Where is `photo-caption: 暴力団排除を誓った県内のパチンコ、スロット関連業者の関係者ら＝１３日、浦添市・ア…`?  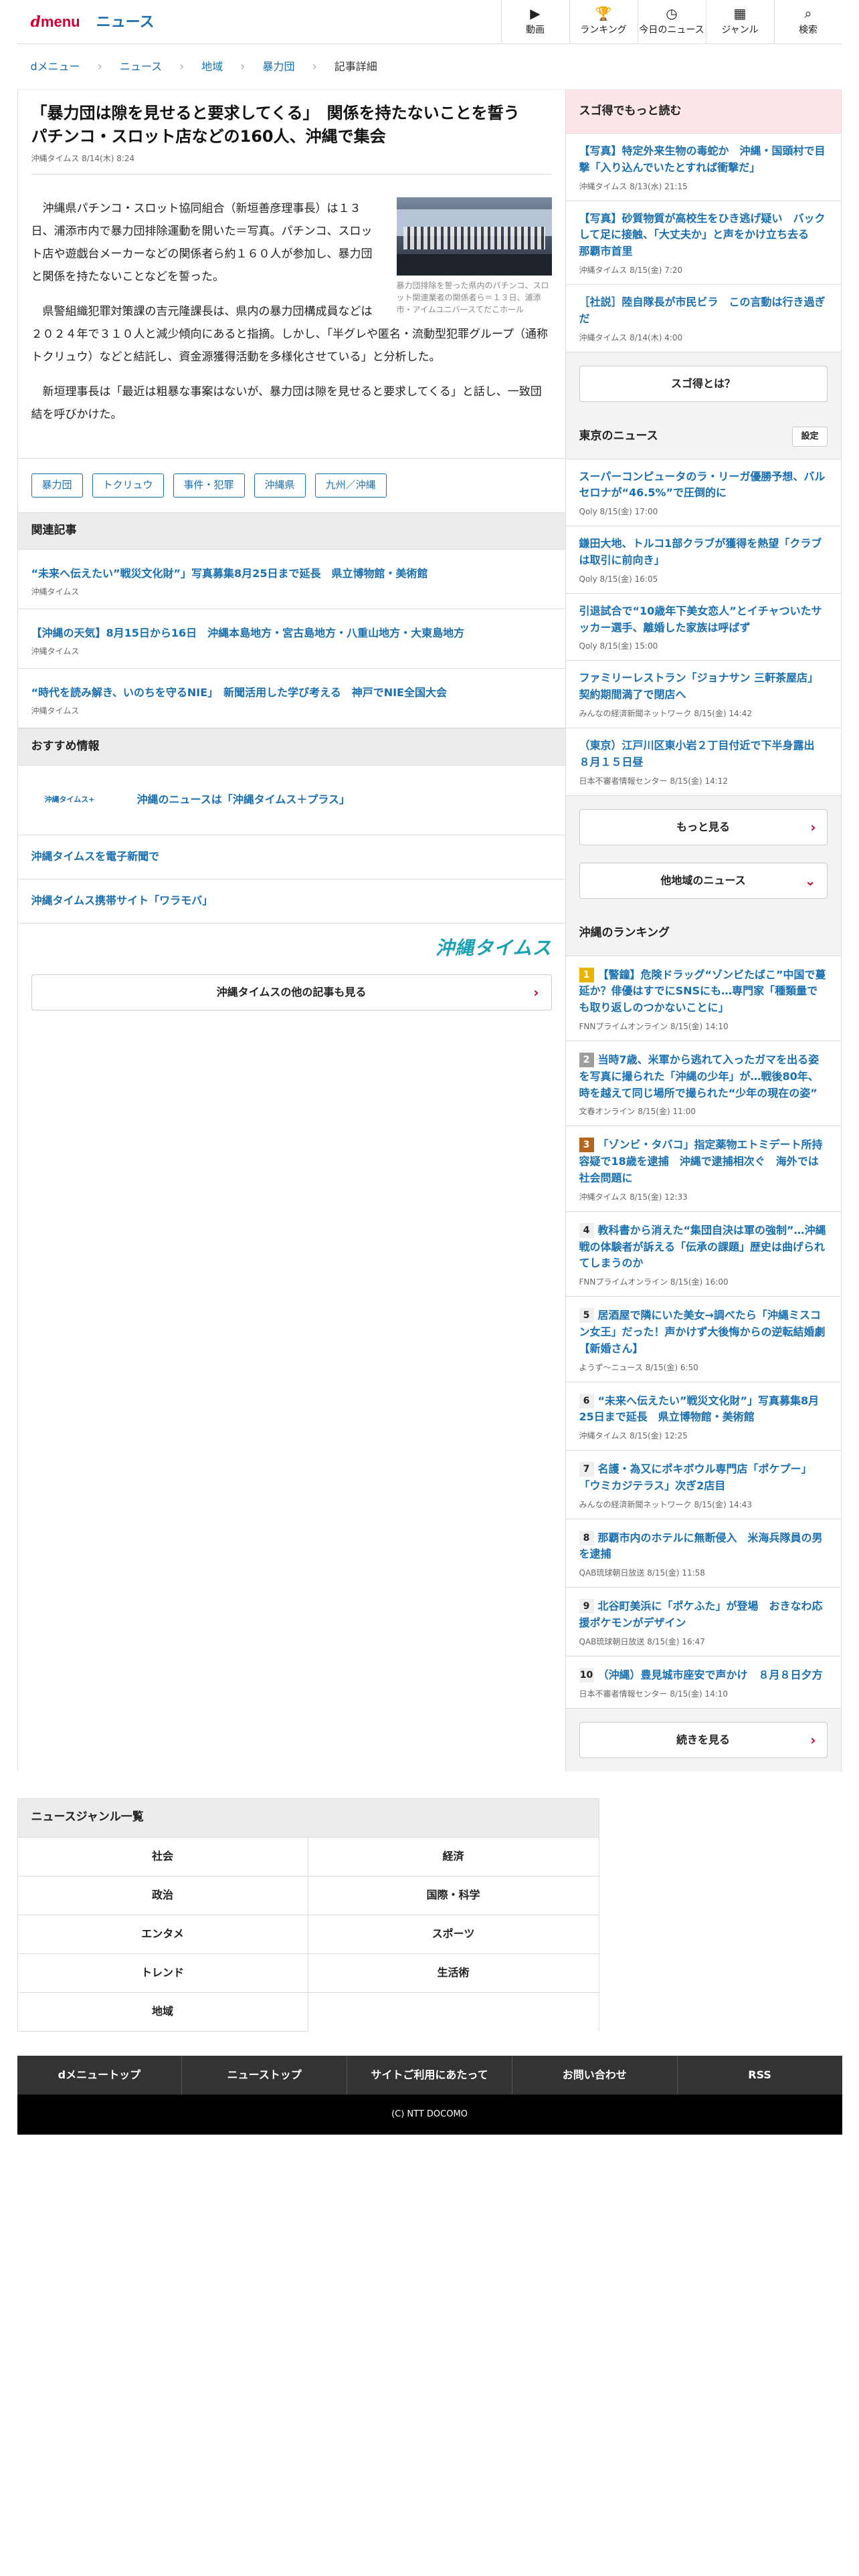
photo-caption: 暴力団排除を誓った県内のパチンコ、スロット関連業者の関係者ら＝１３日、浦添市・ア… is located at coordinates (472, 297).